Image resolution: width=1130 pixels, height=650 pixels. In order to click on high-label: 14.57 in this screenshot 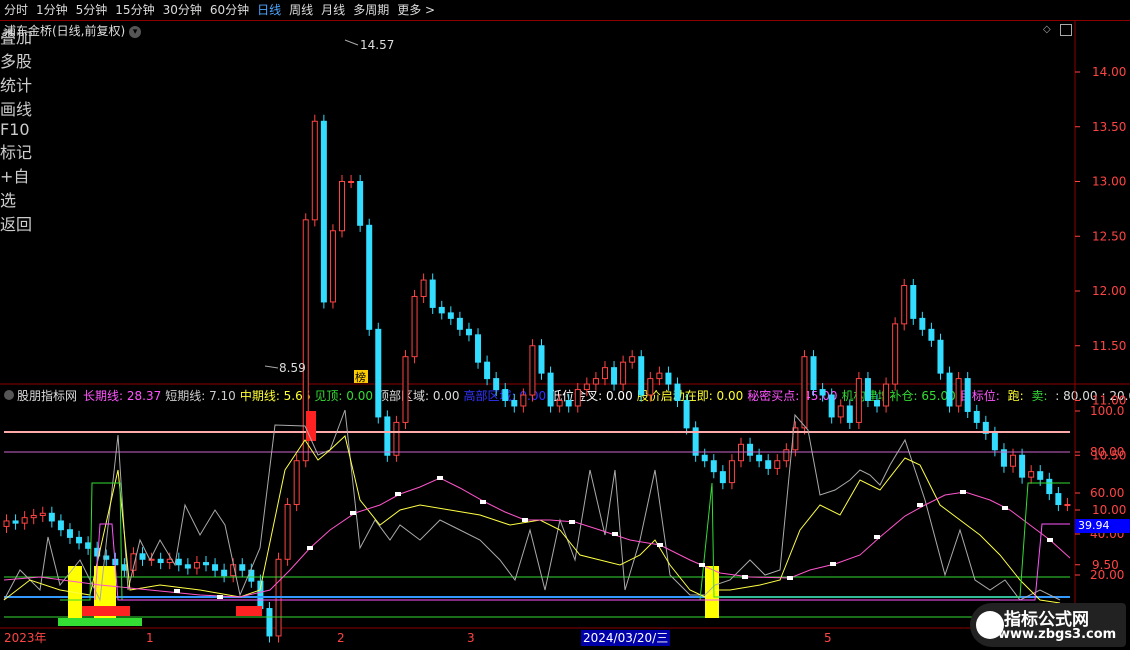, I will do `click(377, 45)`.